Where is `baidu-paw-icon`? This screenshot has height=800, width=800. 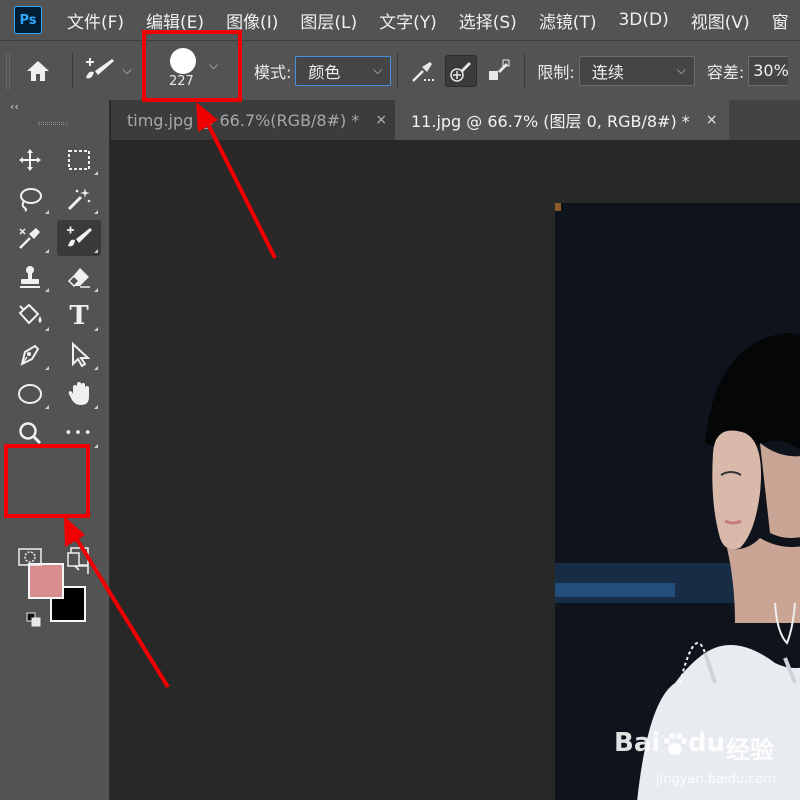
baidu-paw-icon is located at coordinates (675, 744).